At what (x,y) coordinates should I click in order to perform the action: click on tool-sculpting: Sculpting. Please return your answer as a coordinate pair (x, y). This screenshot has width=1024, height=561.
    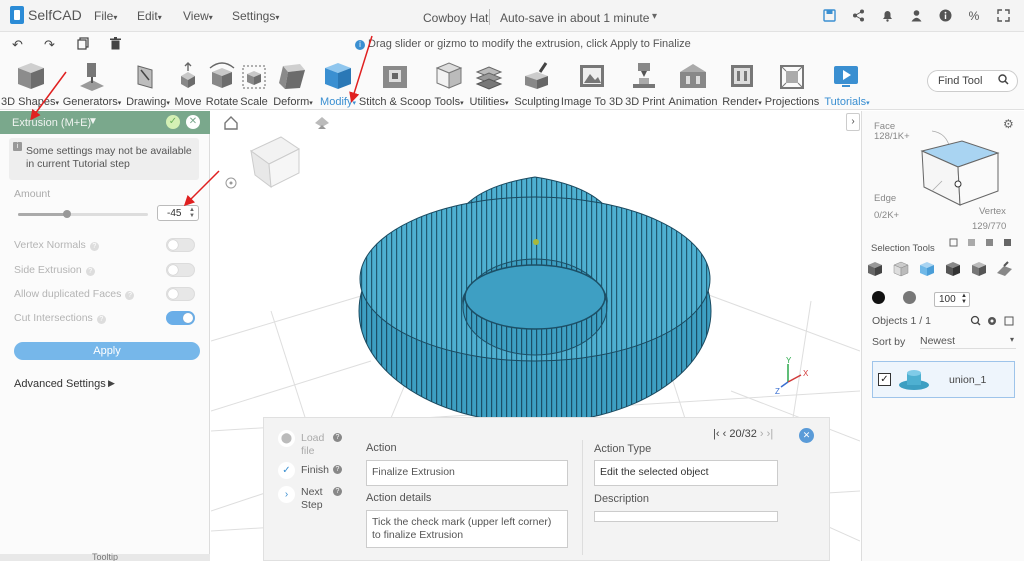
    Looking at the image, I should click on (536, 102).